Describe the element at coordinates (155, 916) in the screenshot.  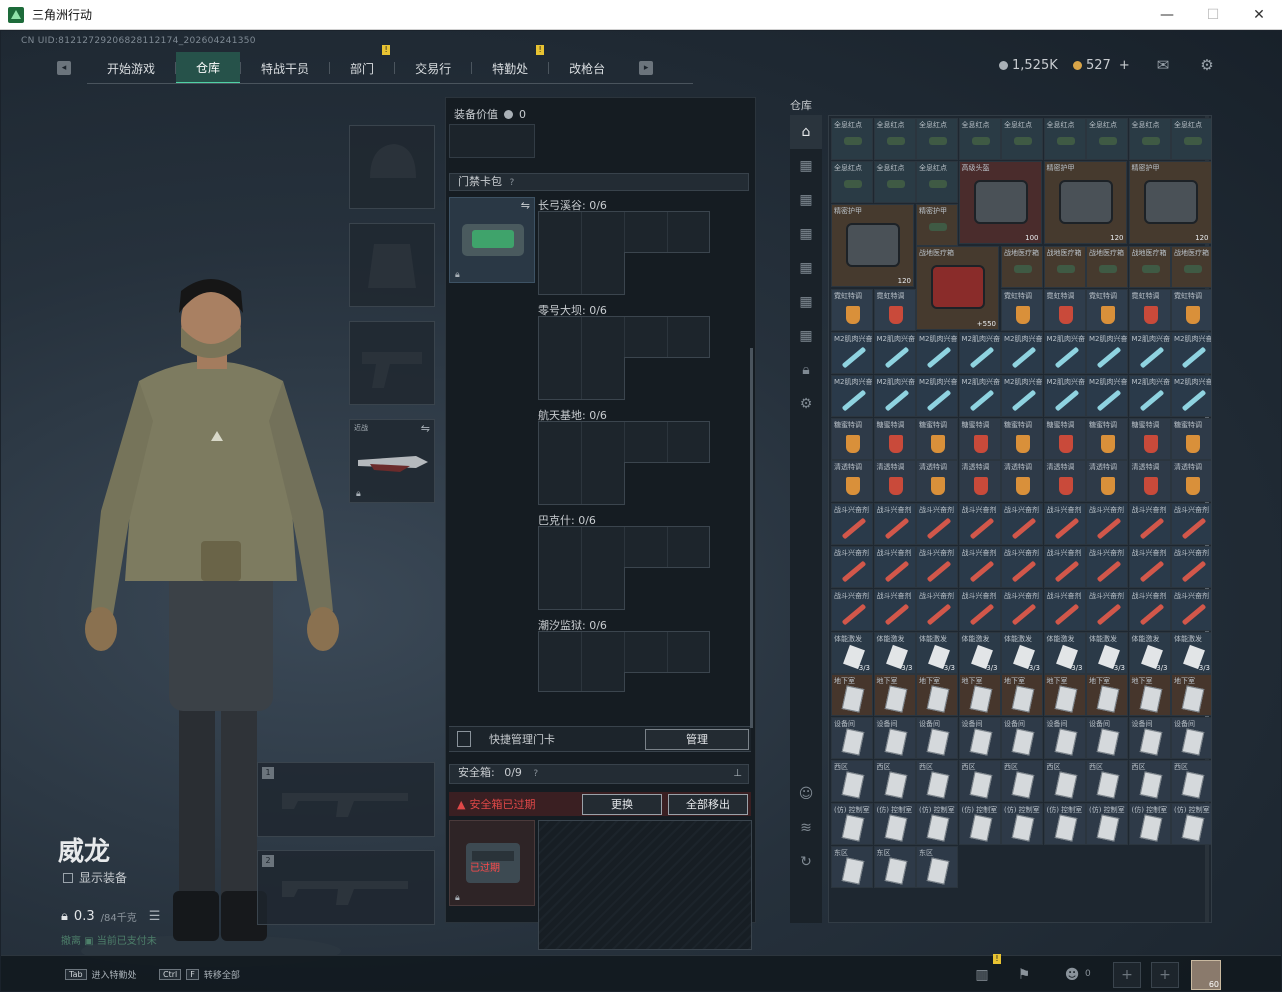
I see `list-icon: ☰` at that location.